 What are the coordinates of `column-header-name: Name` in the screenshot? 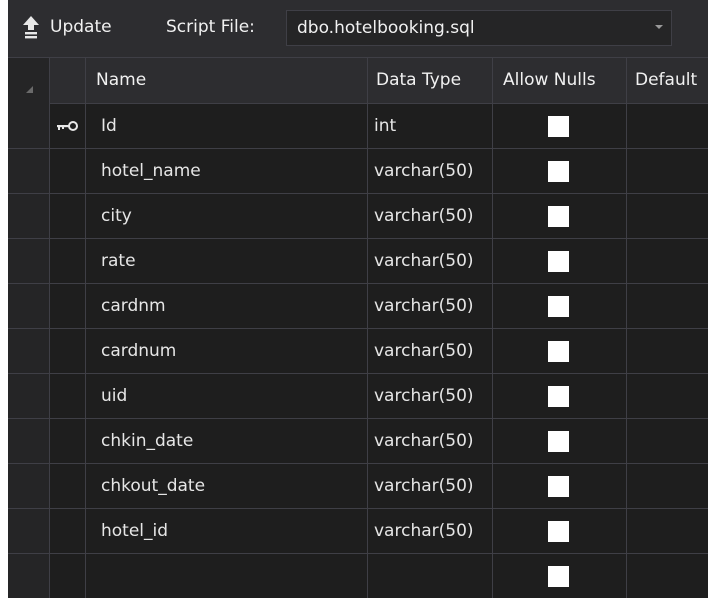 It's located at (227, 81).